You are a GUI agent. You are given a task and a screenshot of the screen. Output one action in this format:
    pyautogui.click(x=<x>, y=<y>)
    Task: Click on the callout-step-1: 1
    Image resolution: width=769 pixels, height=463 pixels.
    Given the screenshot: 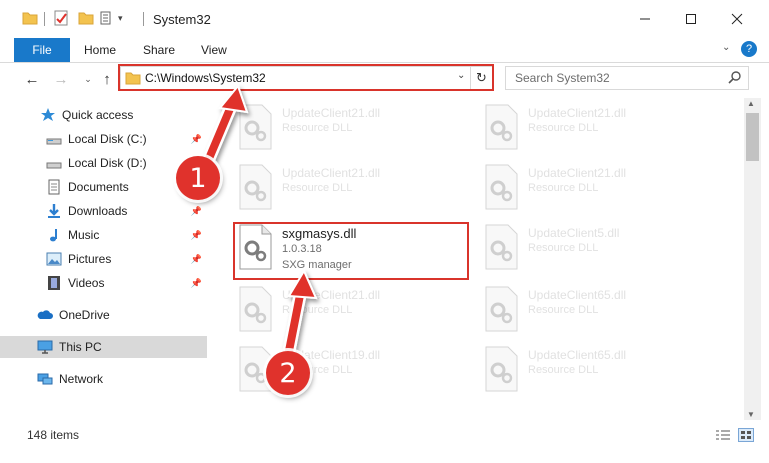 What is the action you would take?
    pyautogui.click(x=198, y=178)
    